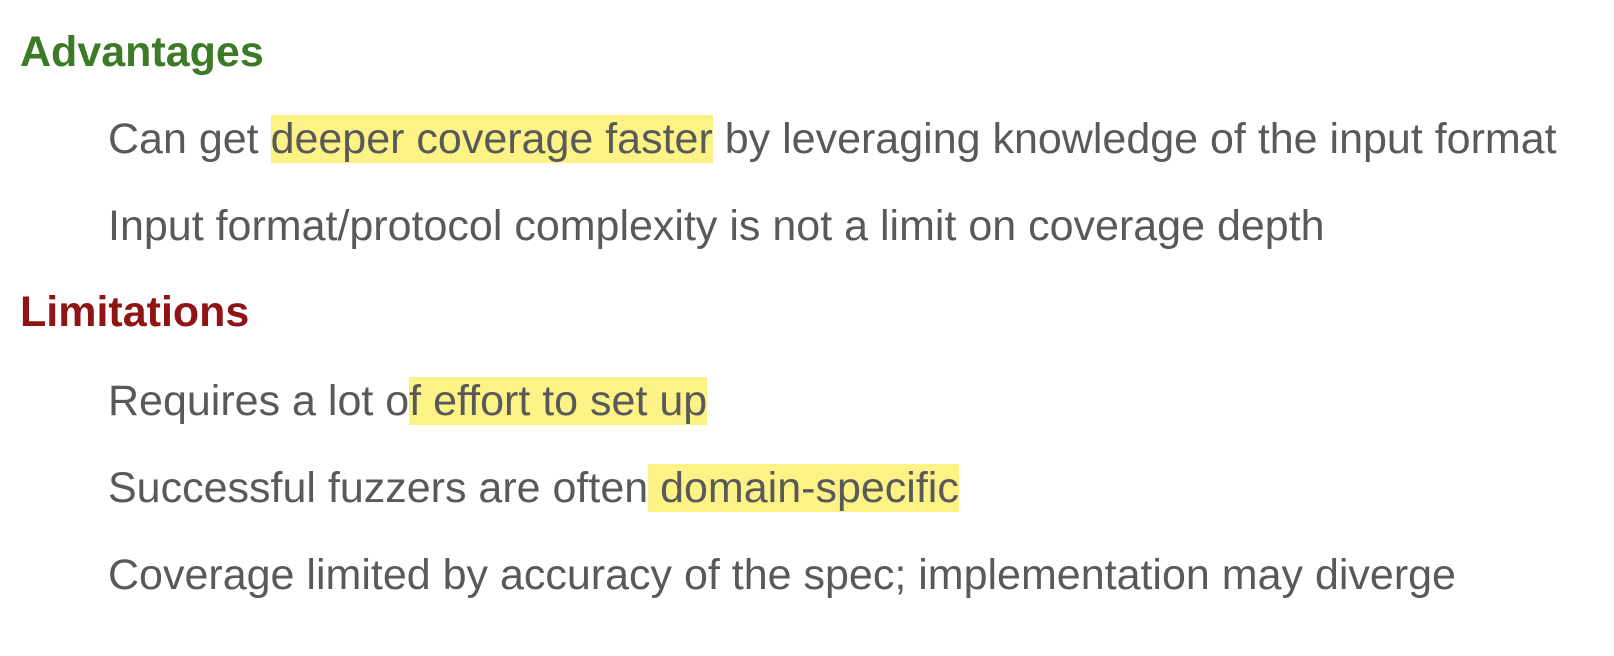 The height and width of the screenshot is (656, 1614). I want to click on item-text: Requires a lot o, so click(259, 401).